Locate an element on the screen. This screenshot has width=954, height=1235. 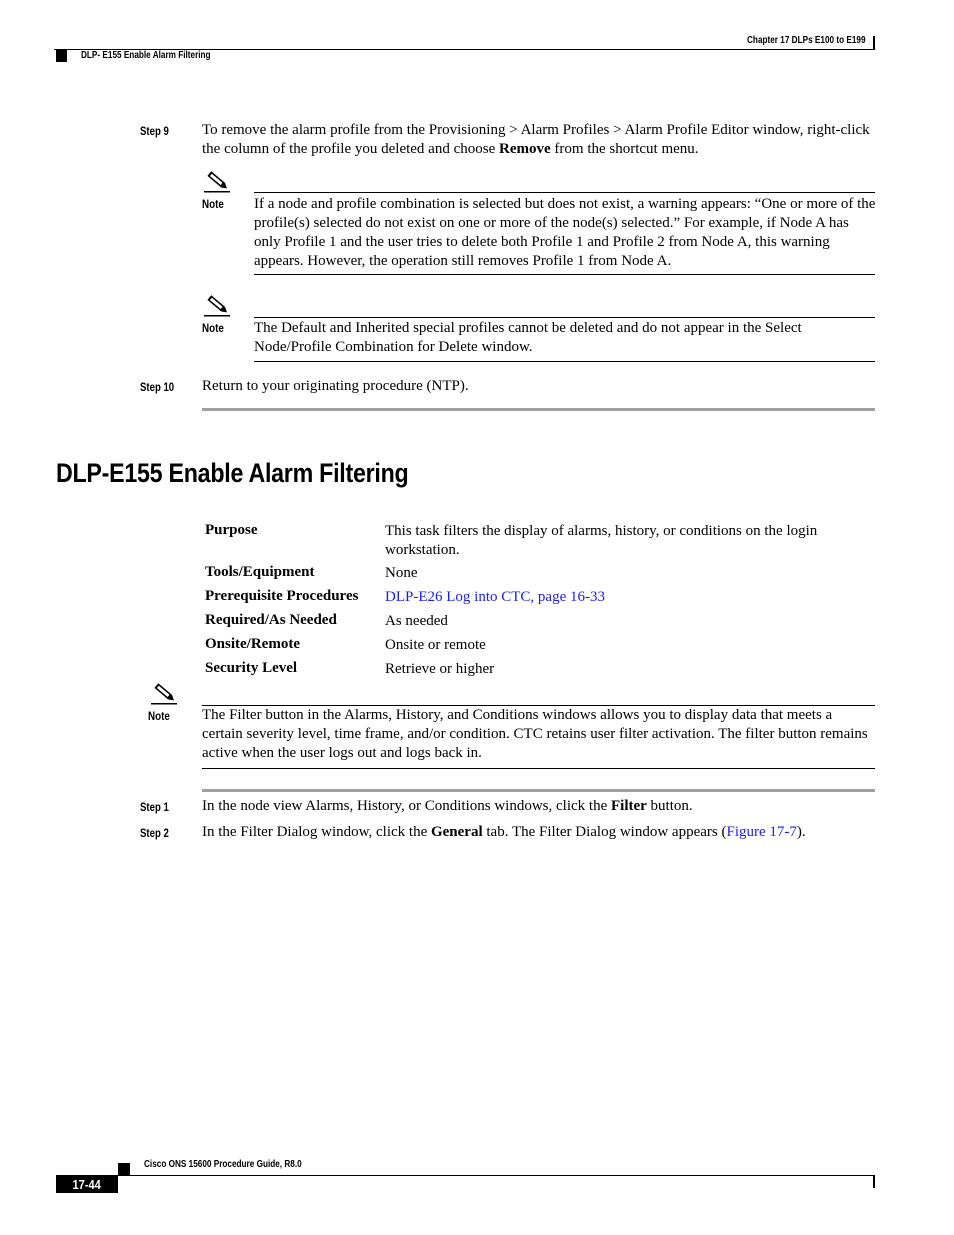
step-10-label: Step 10 is located at coordinates (157, 387).